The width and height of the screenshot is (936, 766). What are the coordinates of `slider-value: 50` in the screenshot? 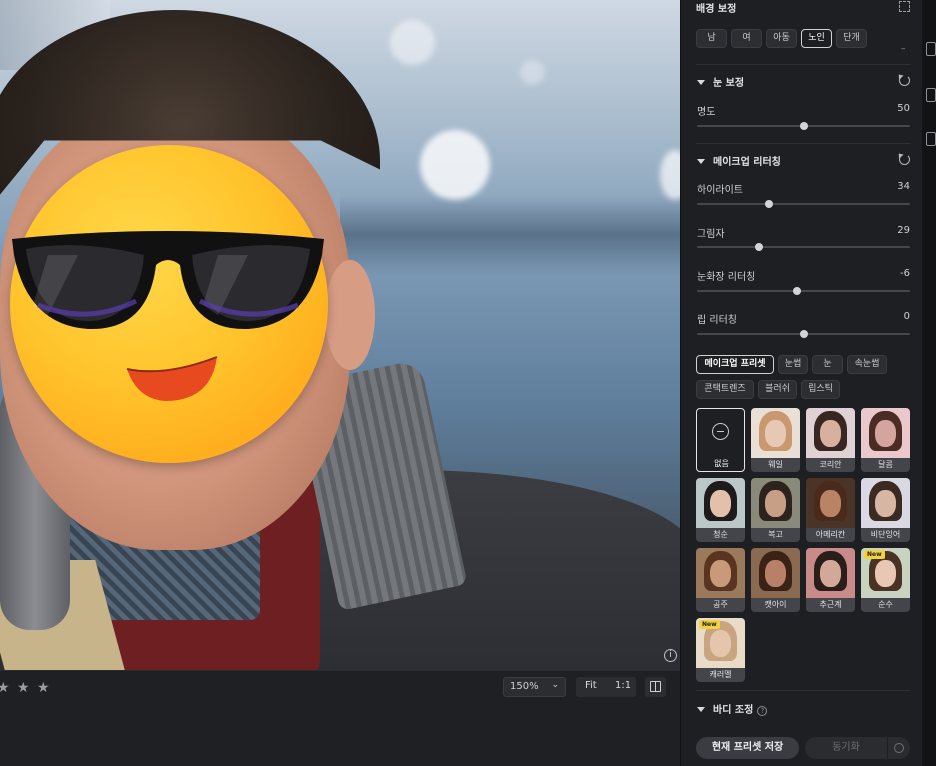 It's located at (903, 108).